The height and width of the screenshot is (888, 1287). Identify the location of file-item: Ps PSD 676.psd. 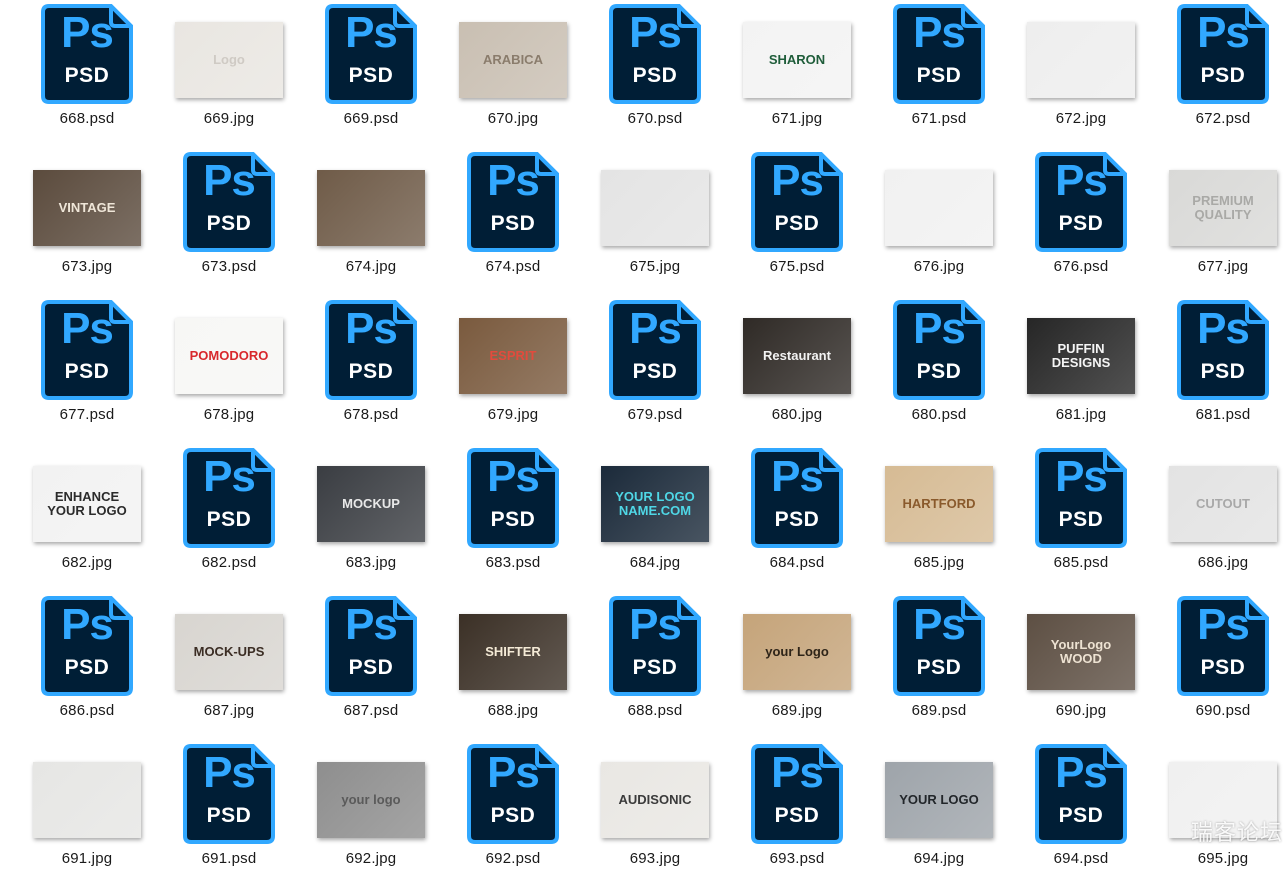
(1081, 222).